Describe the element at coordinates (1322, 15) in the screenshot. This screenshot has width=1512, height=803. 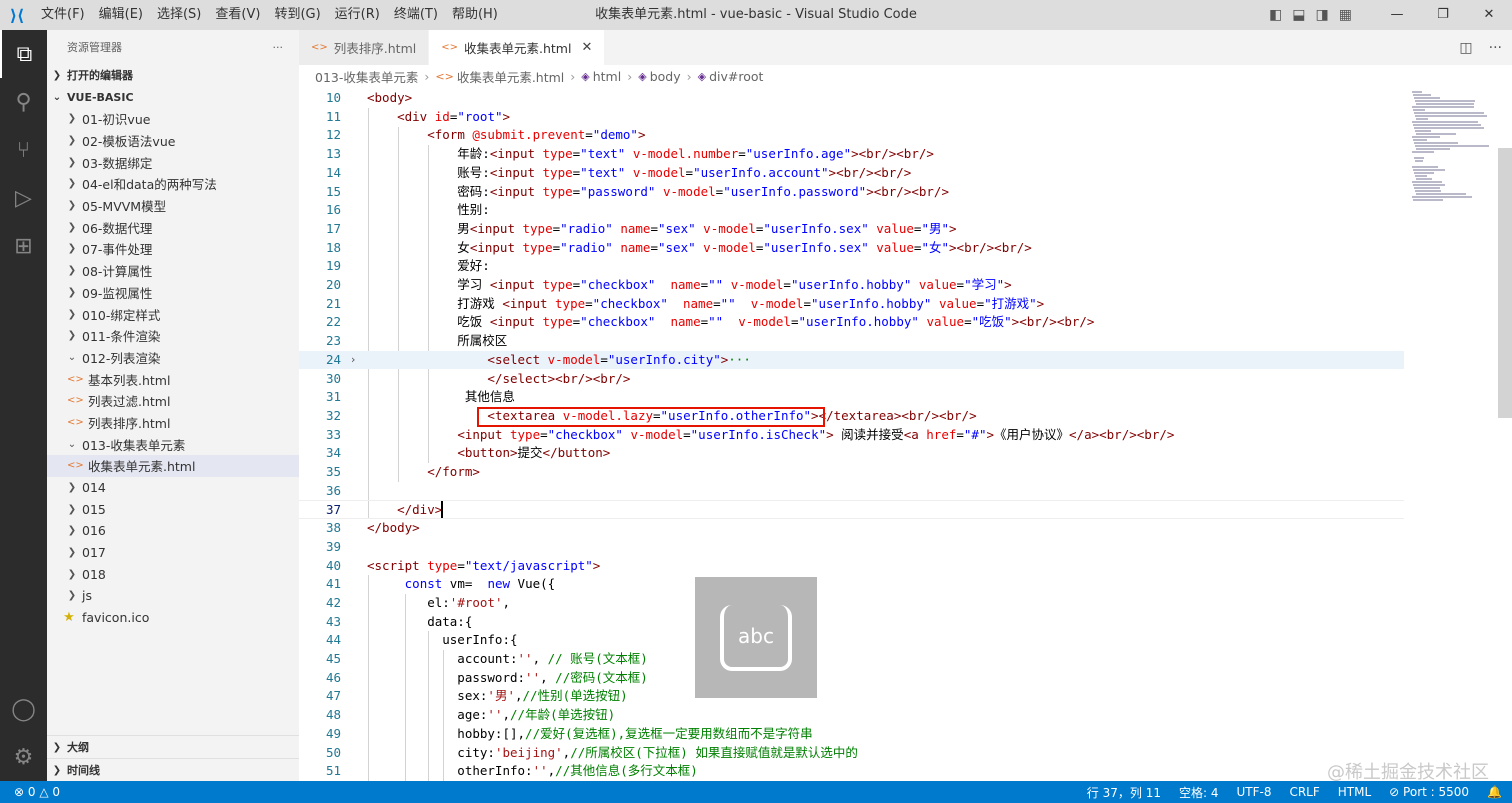
I see `toggle-secondary-sidebar-icon: ◨` at that location.